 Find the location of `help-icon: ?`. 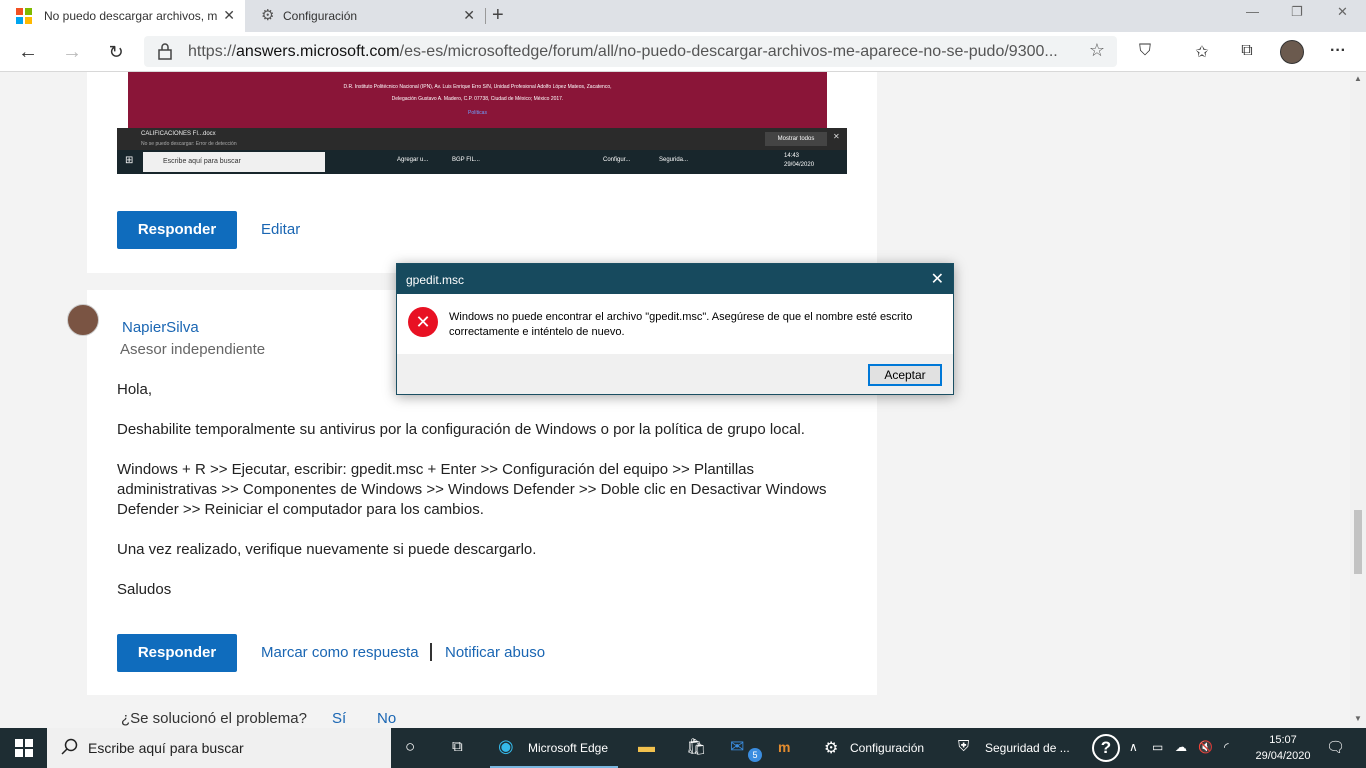

help-icon: ? is located at coordinates (1106, 748).